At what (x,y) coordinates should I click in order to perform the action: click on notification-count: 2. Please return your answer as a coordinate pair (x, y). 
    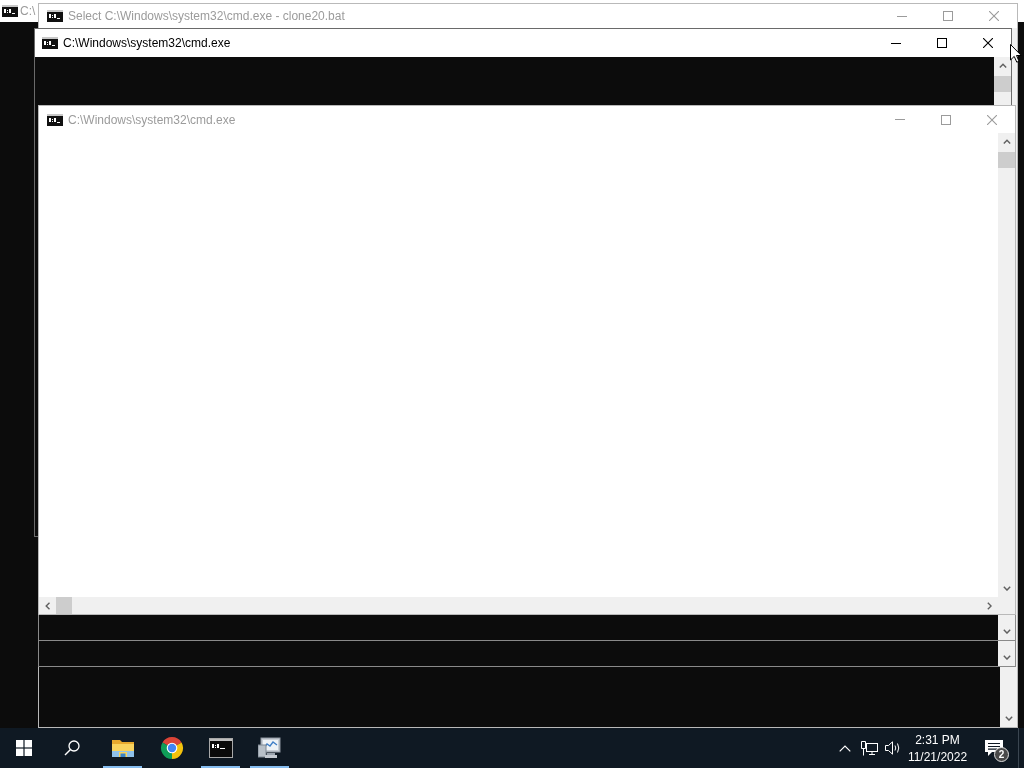
    Looking at the image, I should click on (1001, 754).